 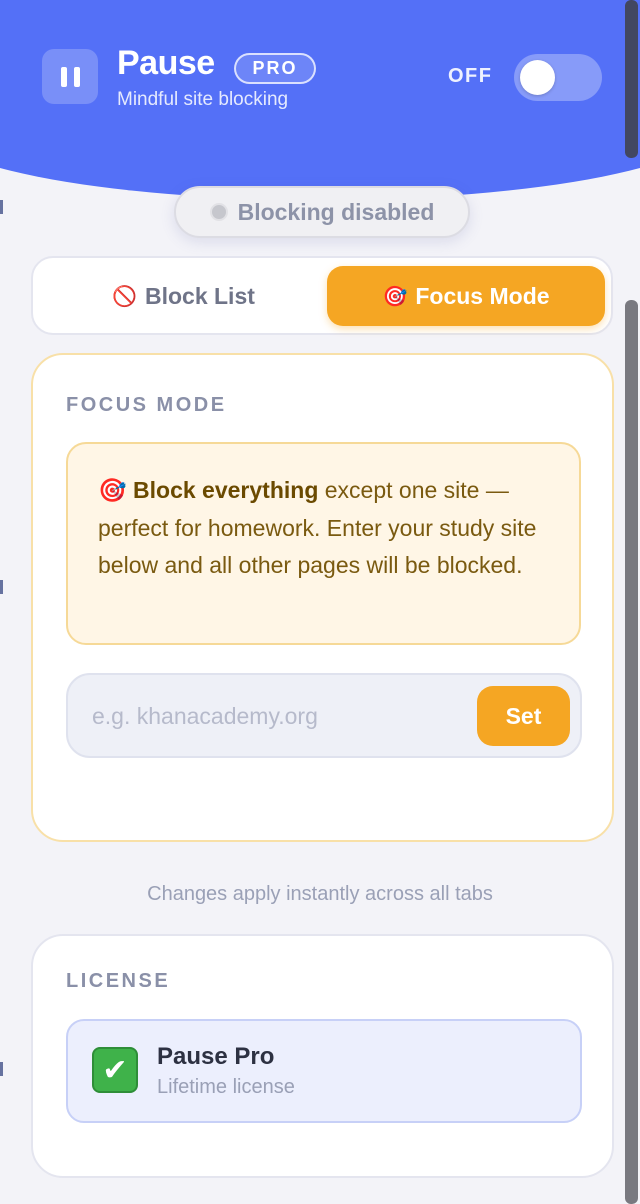 What do you see at coordinates (558, 77) in the screenshot?
I see `blocking-toggle` at bounding box center [558, 77].